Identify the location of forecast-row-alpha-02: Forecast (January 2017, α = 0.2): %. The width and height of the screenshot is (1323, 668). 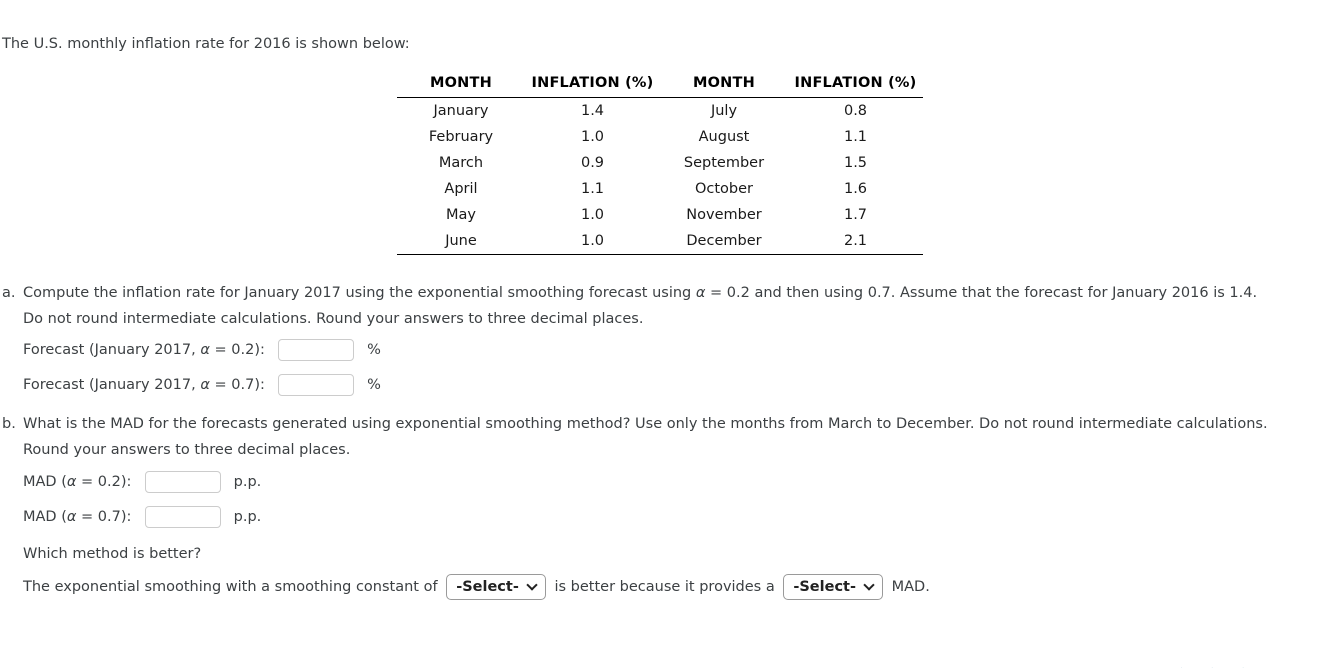
(202, 350).